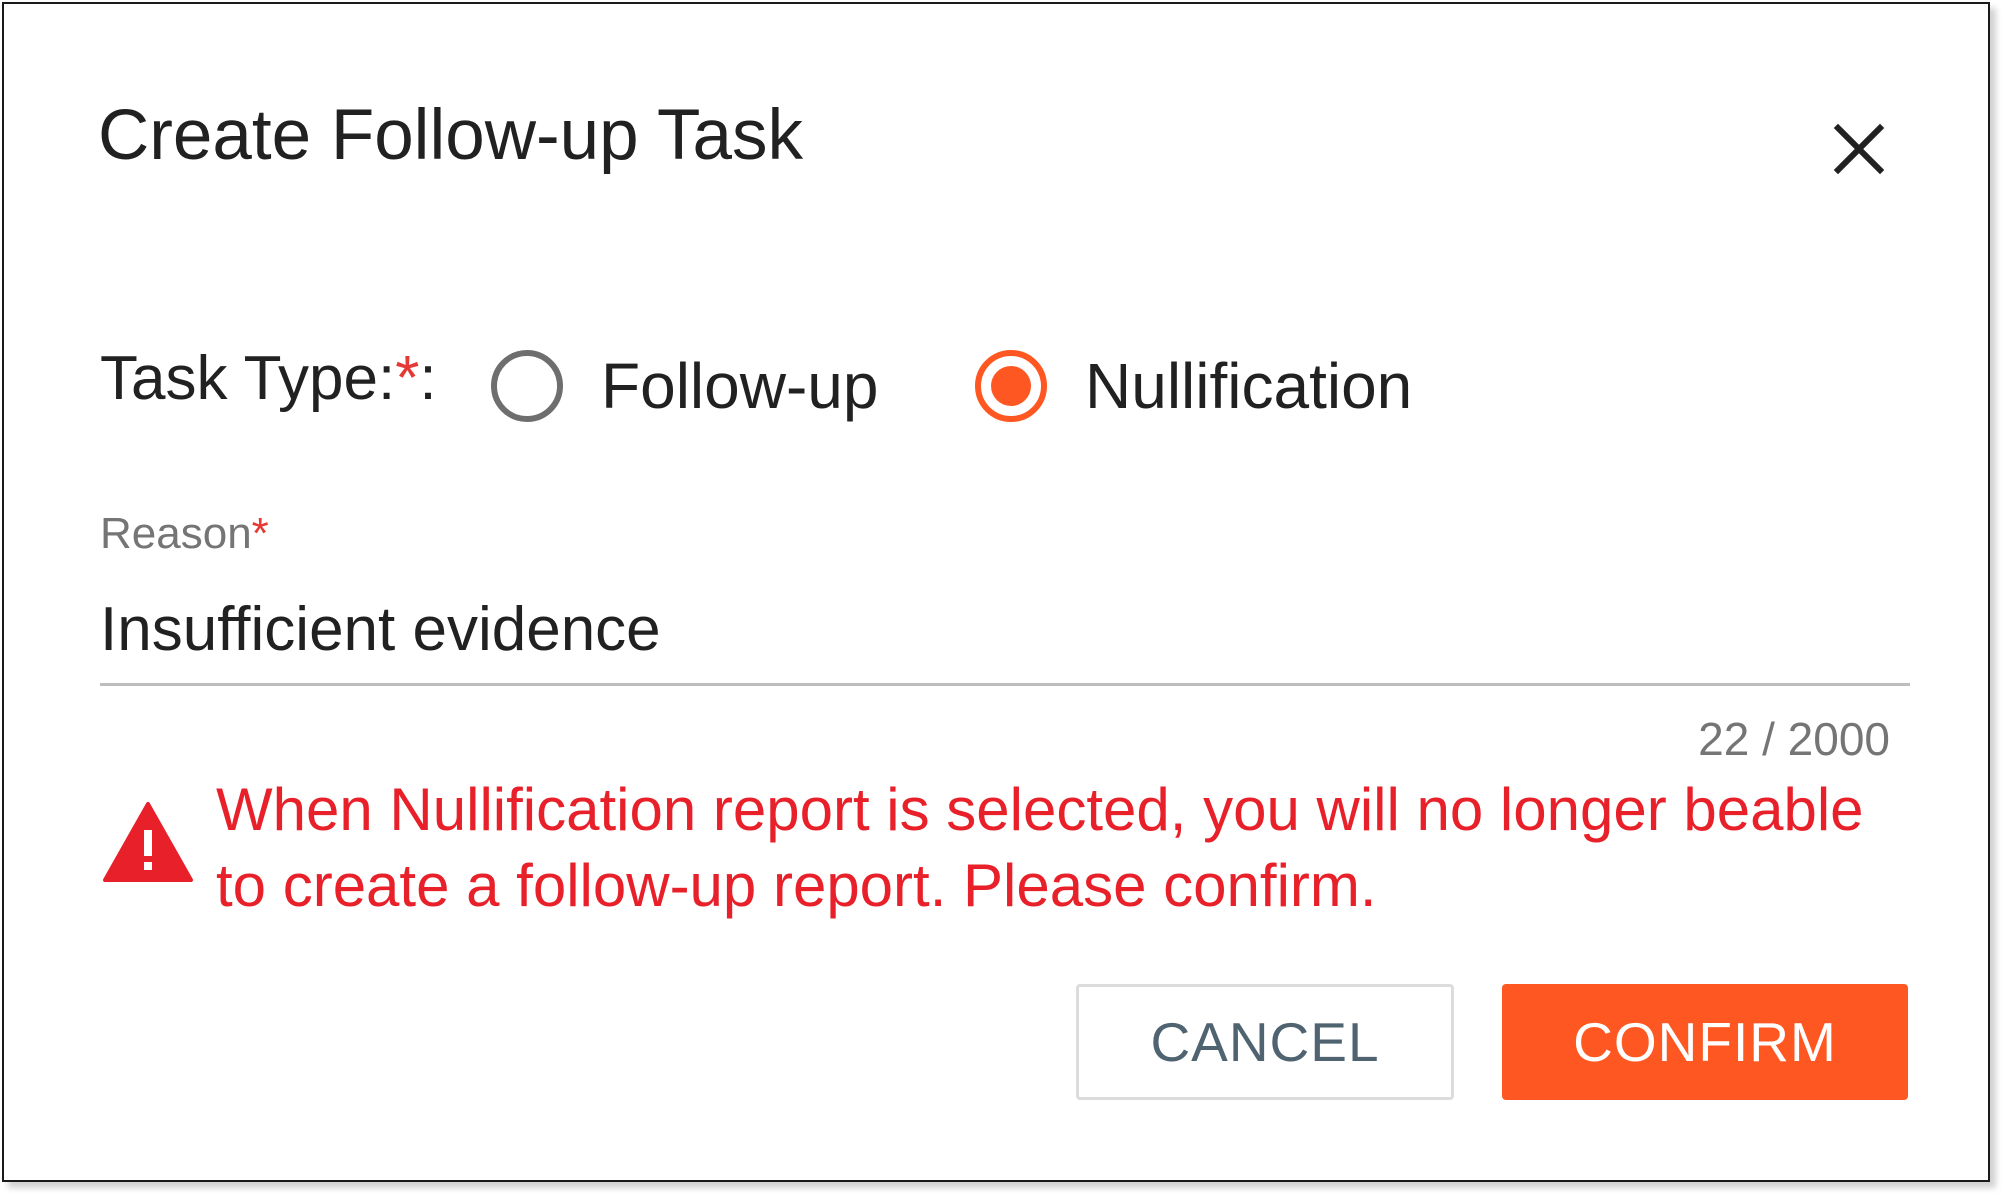 The image size is (2006, 1196). I want to click on character-counter: 22 / 2000, so click(1794, 739).